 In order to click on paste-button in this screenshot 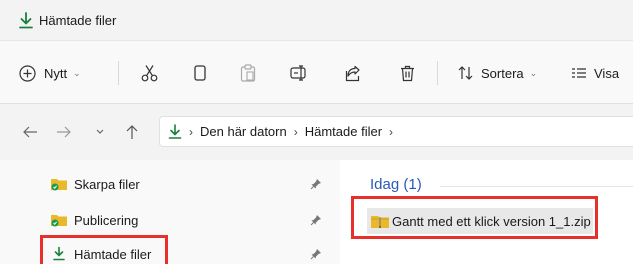, I will do `click(248, 73)`.